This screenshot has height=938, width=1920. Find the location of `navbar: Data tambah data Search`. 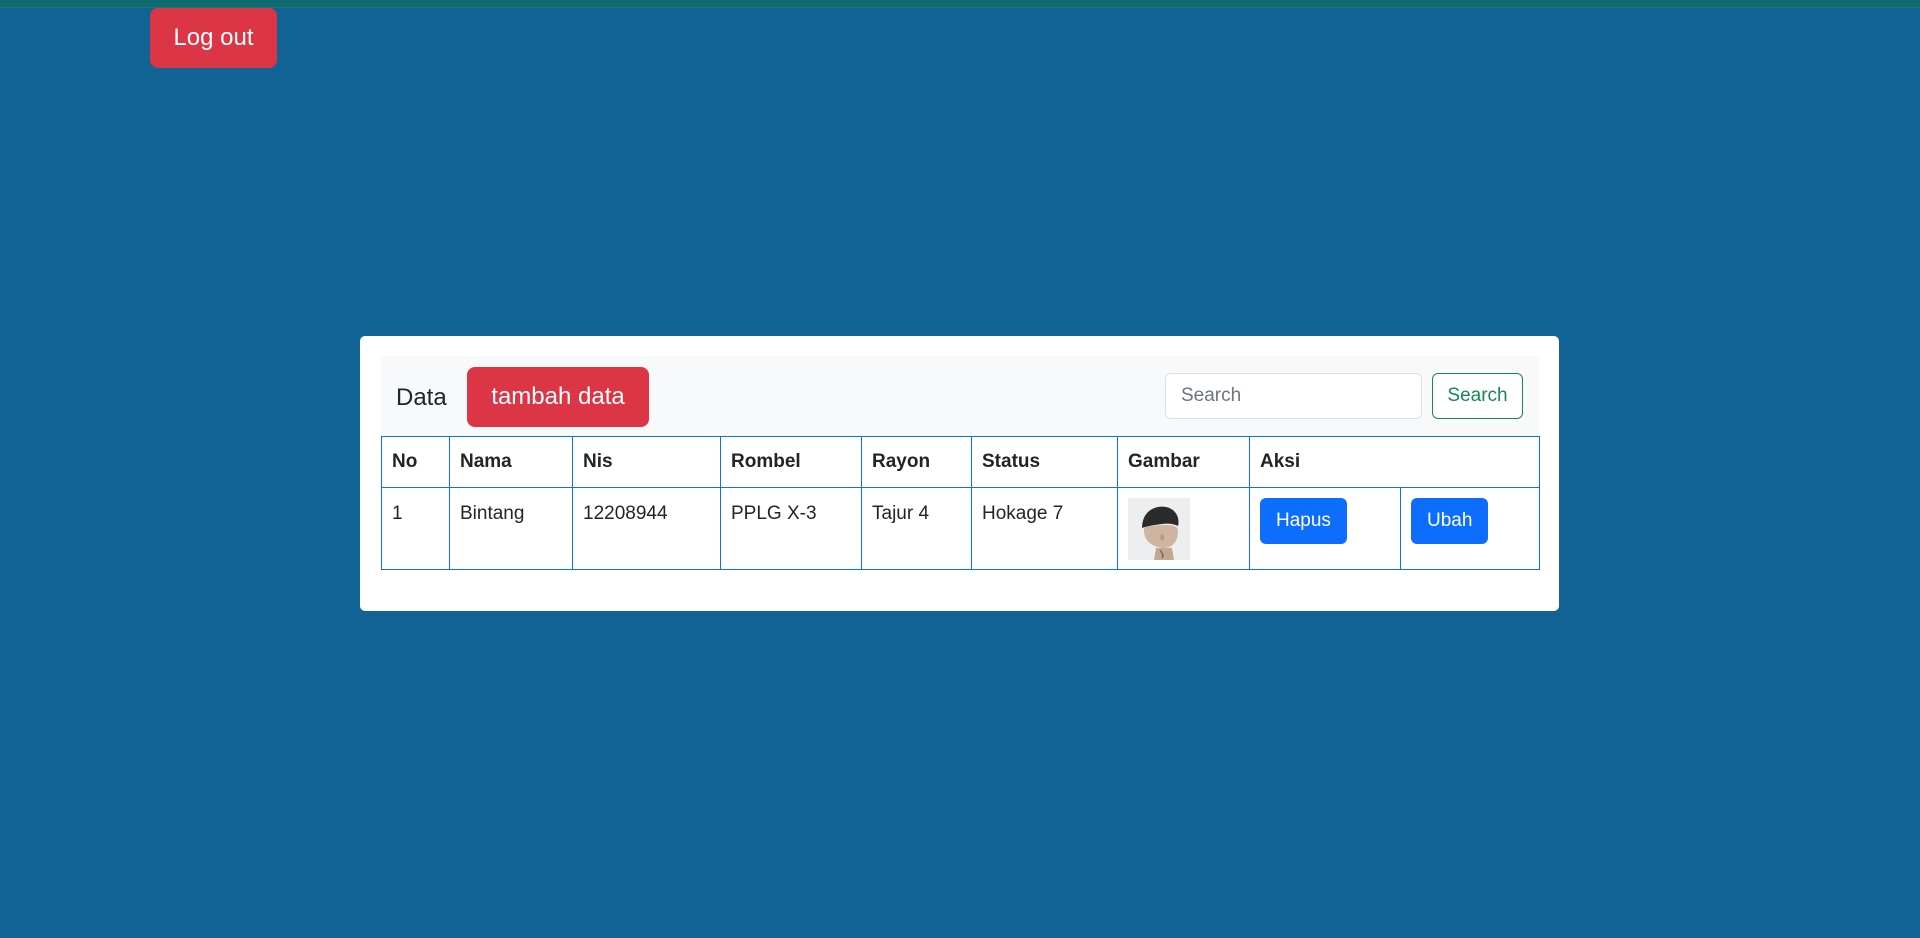

navbar: Data tambah data Search is located at coordinates (960, 396).